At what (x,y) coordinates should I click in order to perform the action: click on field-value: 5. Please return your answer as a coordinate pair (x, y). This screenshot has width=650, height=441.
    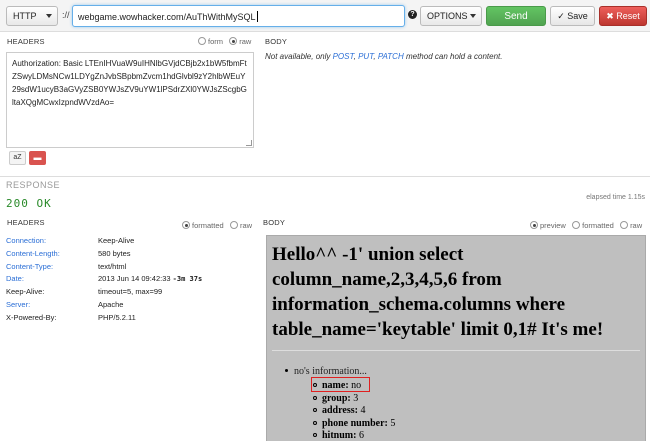
    Looking at the image, I should click on (393, 423).